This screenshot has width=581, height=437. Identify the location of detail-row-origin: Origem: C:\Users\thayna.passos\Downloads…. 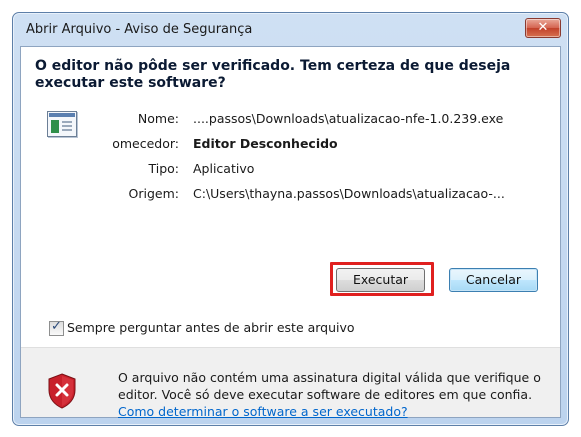
(286, 195).